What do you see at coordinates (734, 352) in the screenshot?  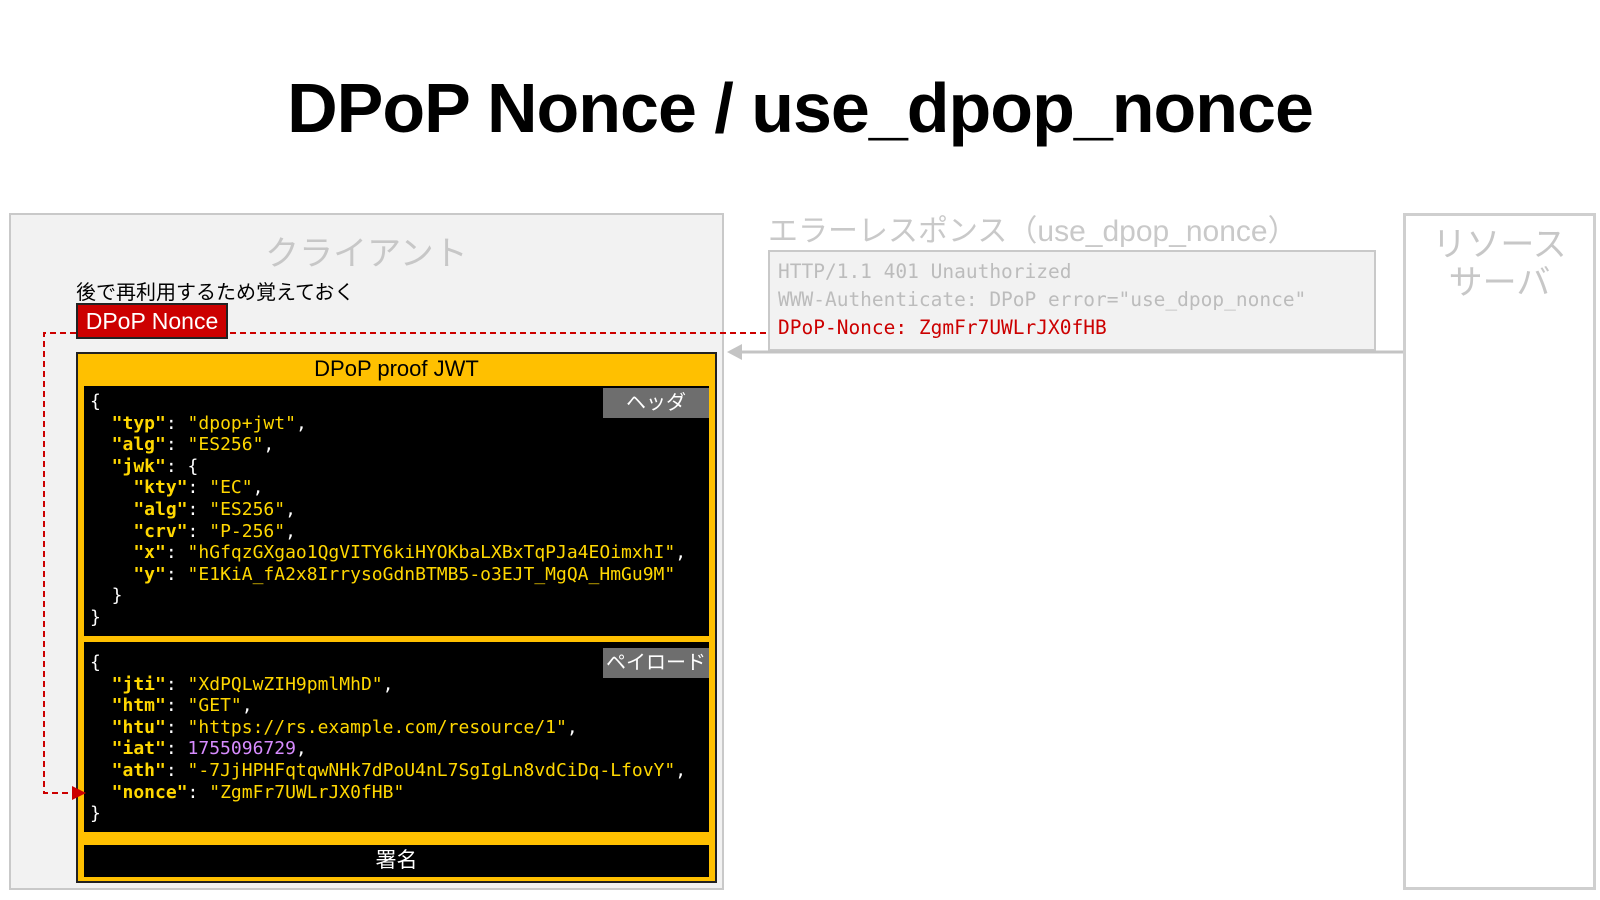 I see `response-arrow-head` at bounding box center [734, 352].